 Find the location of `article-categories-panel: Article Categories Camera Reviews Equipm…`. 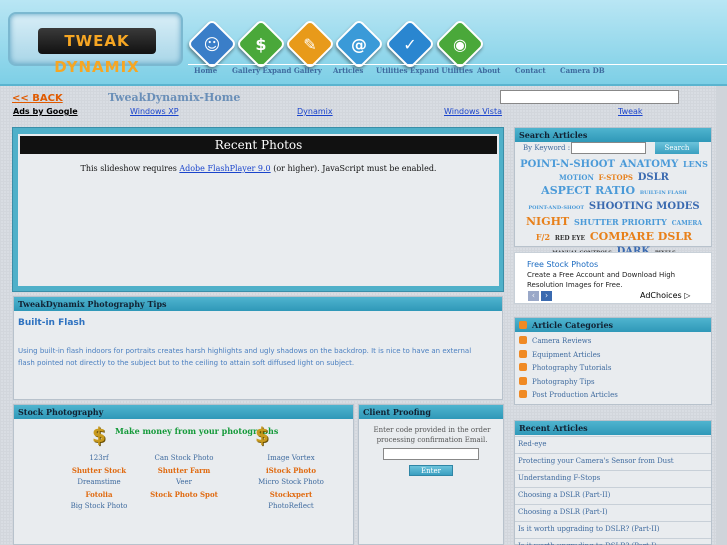

article-categories-panel: Article Categories Camera Reviews Equipm… is located at coordinates (613, 361).